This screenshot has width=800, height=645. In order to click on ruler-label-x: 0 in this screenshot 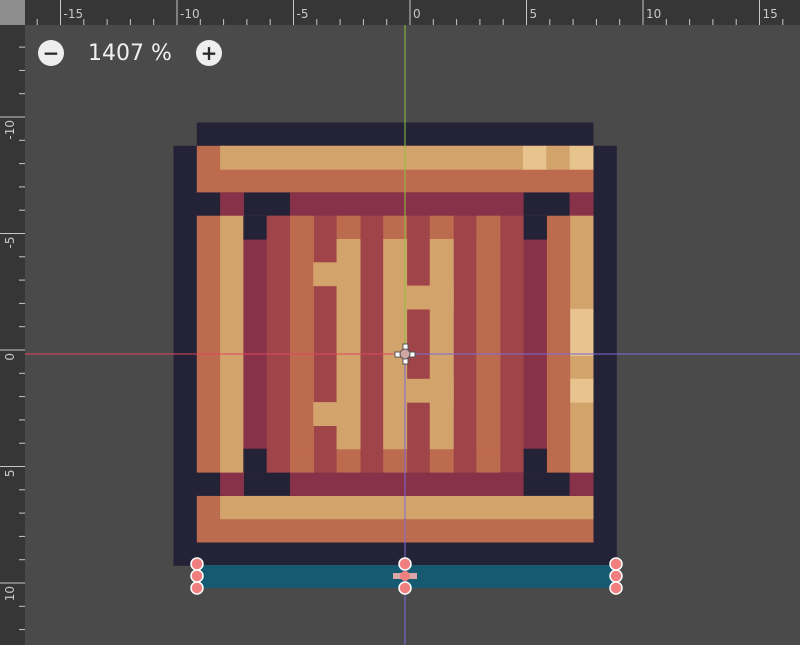, I will do `click(417, 14)`.